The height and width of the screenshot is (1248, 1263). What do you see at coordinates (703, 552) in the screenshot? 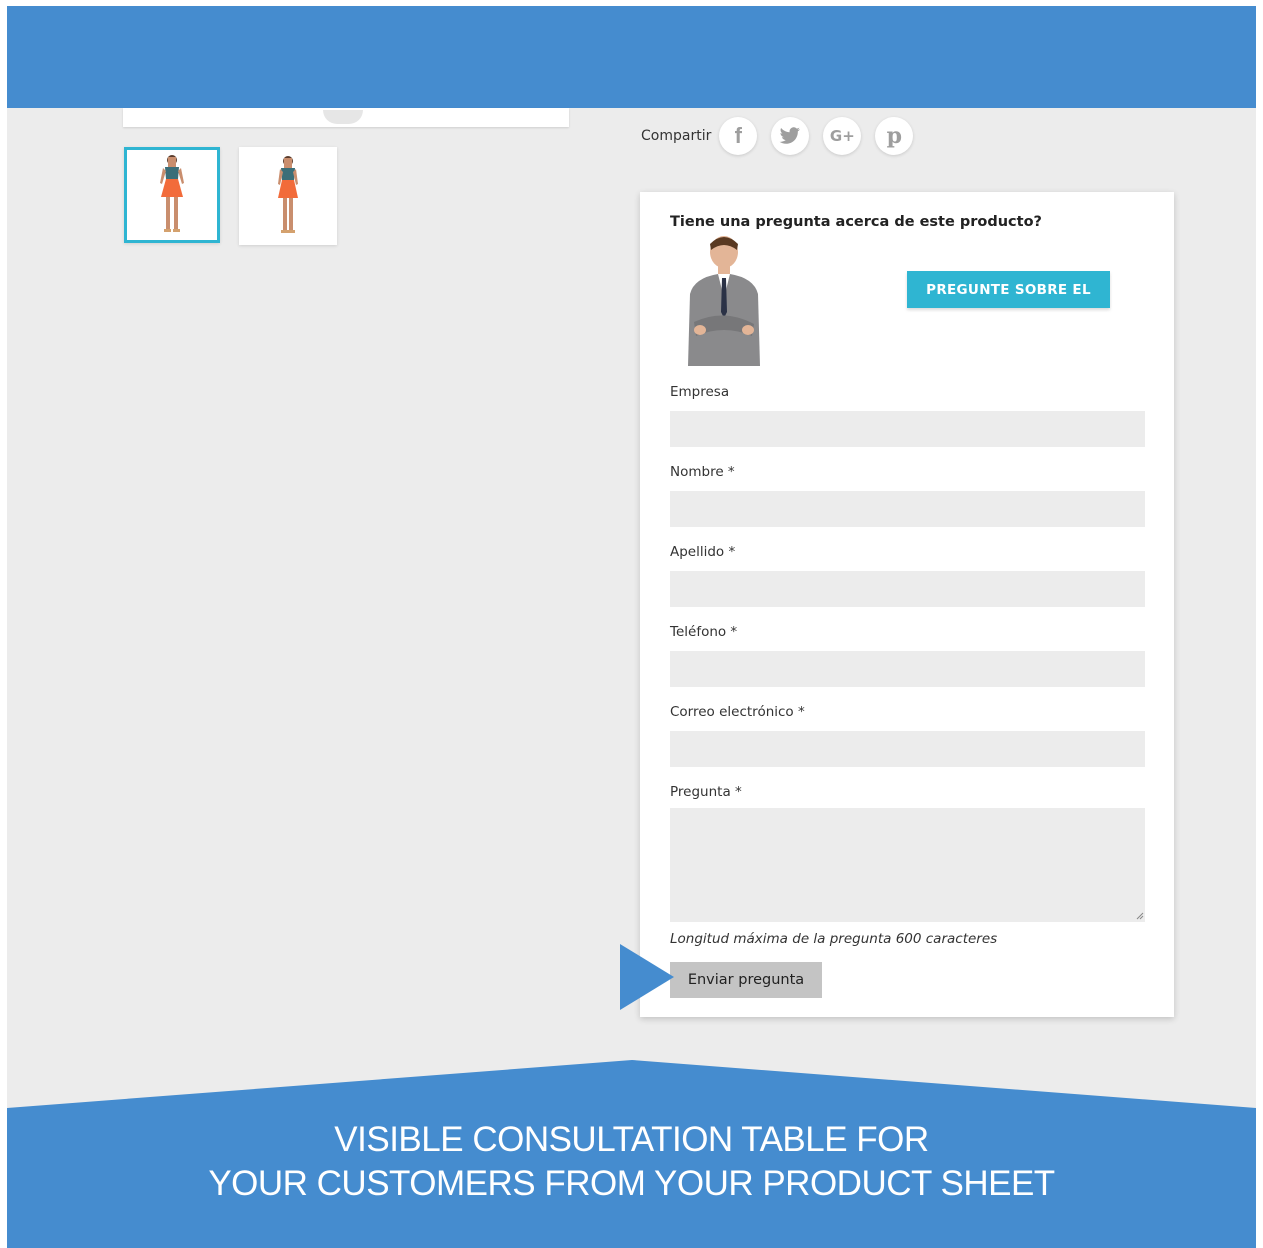
I see `last-name-label: Apellido *` at bounding box center [703, 552].